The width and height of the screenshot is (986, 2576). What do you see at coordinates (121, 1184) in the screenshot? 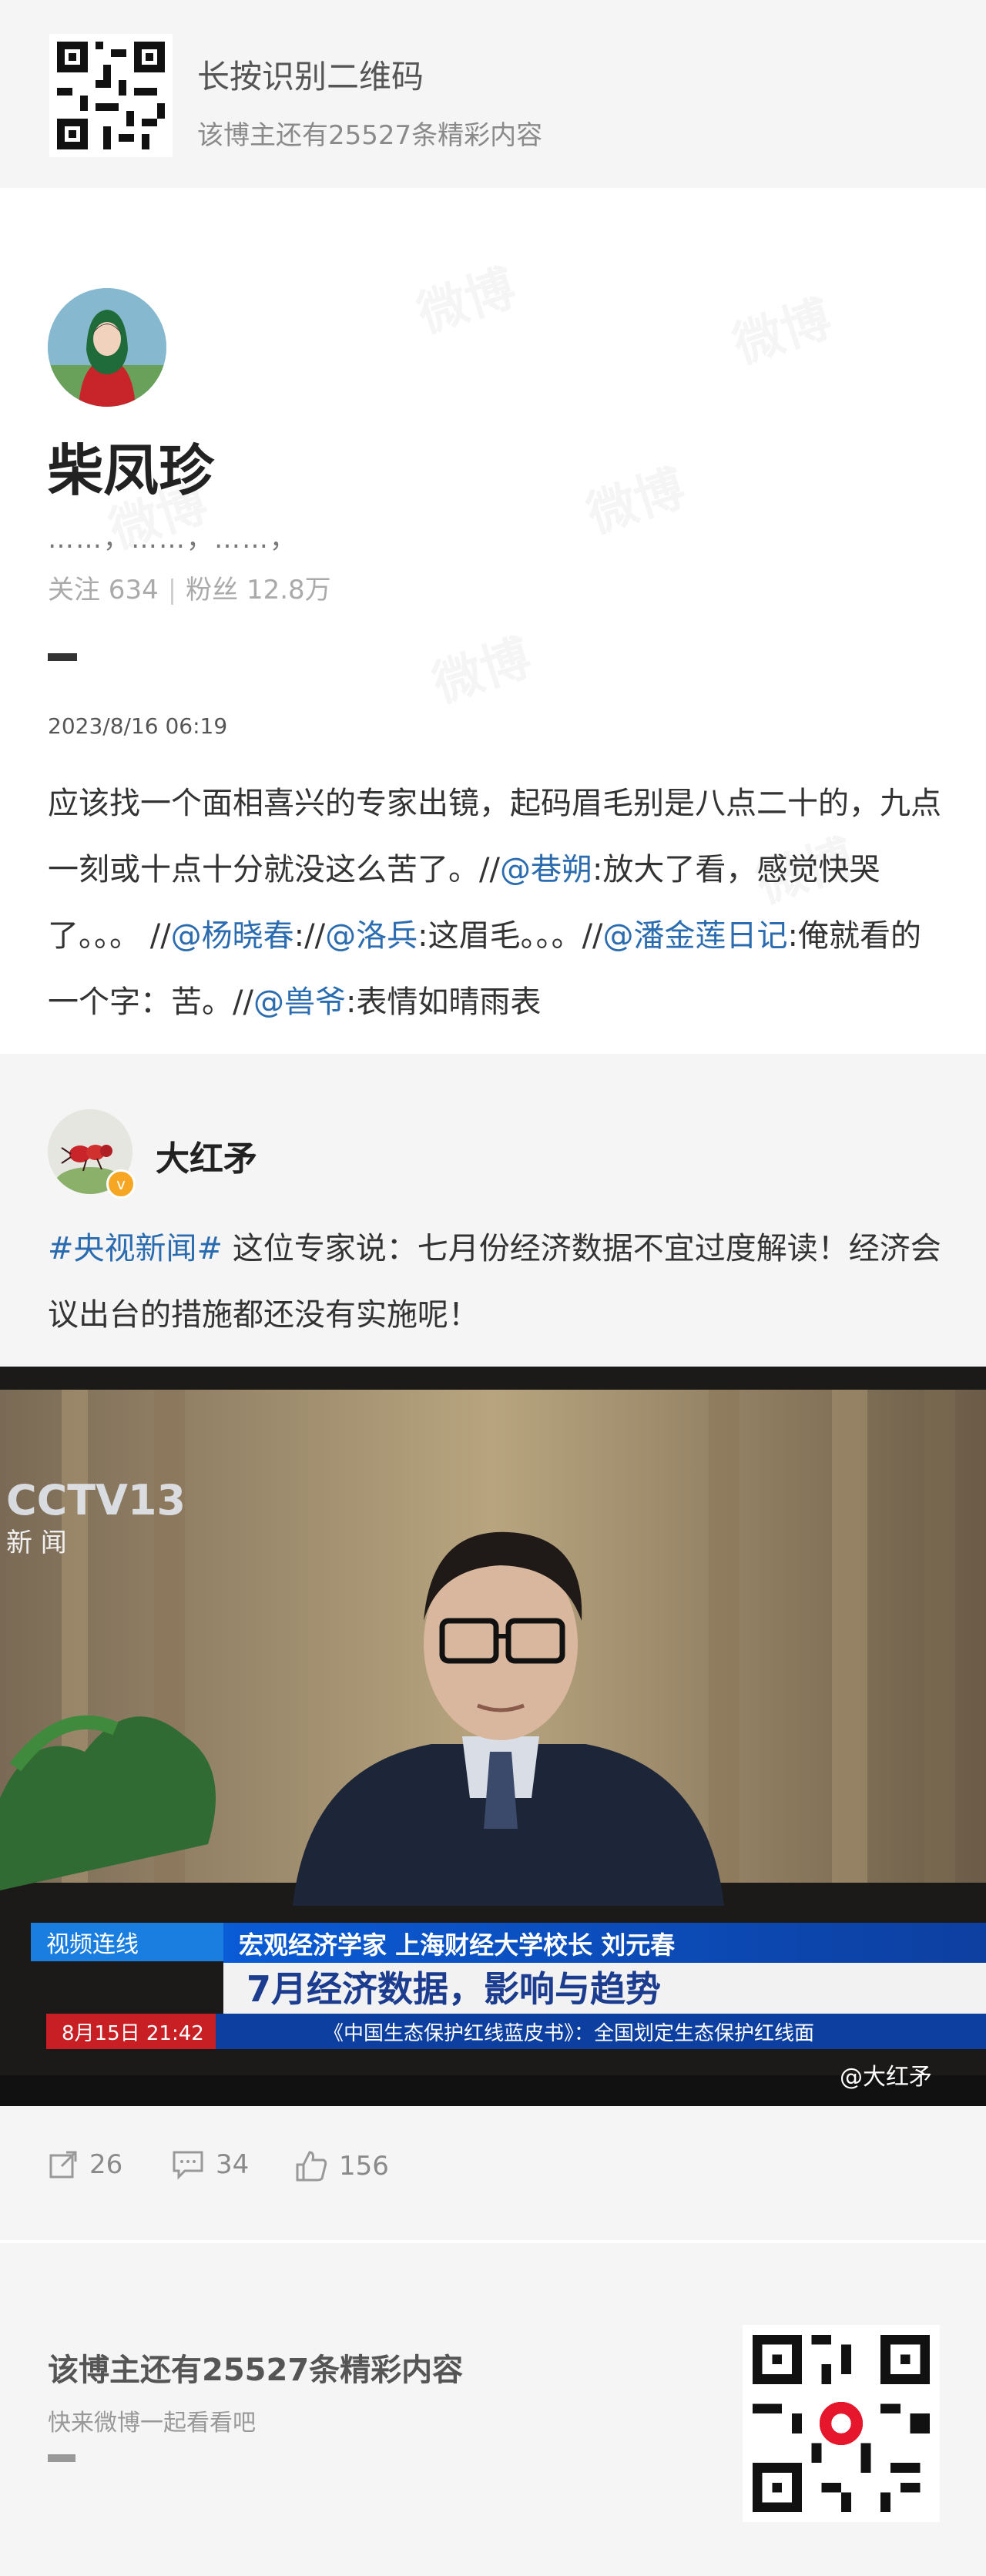
I see `verified-badge-icon: v` at bounding box center [121, 1184].